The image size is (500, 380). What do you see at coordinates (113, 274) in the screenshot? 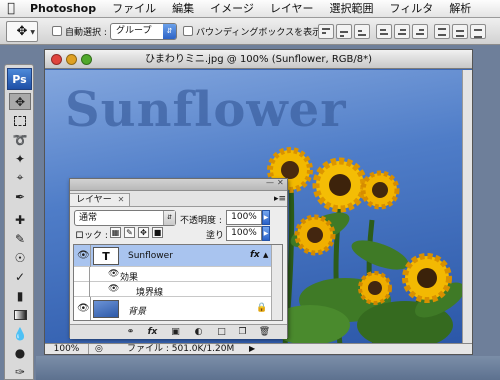
I see `effects-eye-icon: 👁` at bounding box center [113, 274].